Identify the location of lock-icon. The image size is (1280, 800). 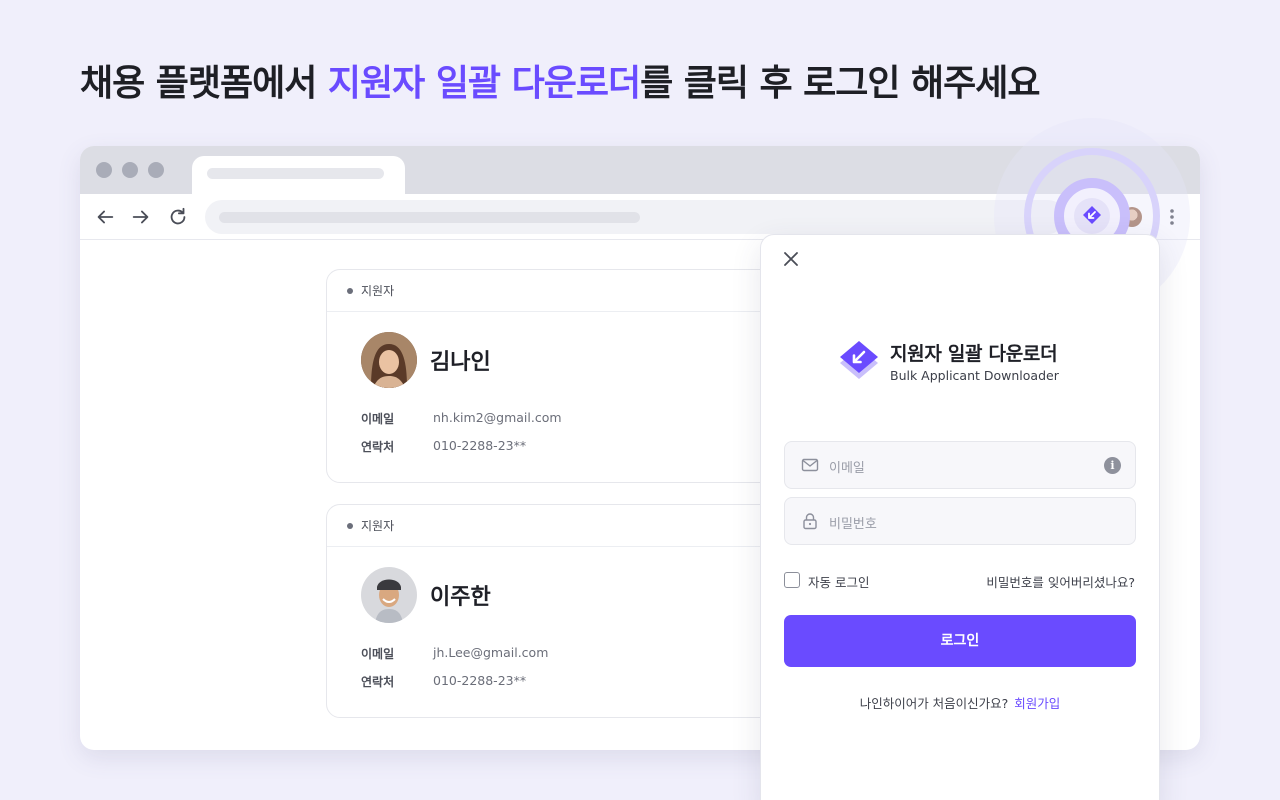
(810, 521).